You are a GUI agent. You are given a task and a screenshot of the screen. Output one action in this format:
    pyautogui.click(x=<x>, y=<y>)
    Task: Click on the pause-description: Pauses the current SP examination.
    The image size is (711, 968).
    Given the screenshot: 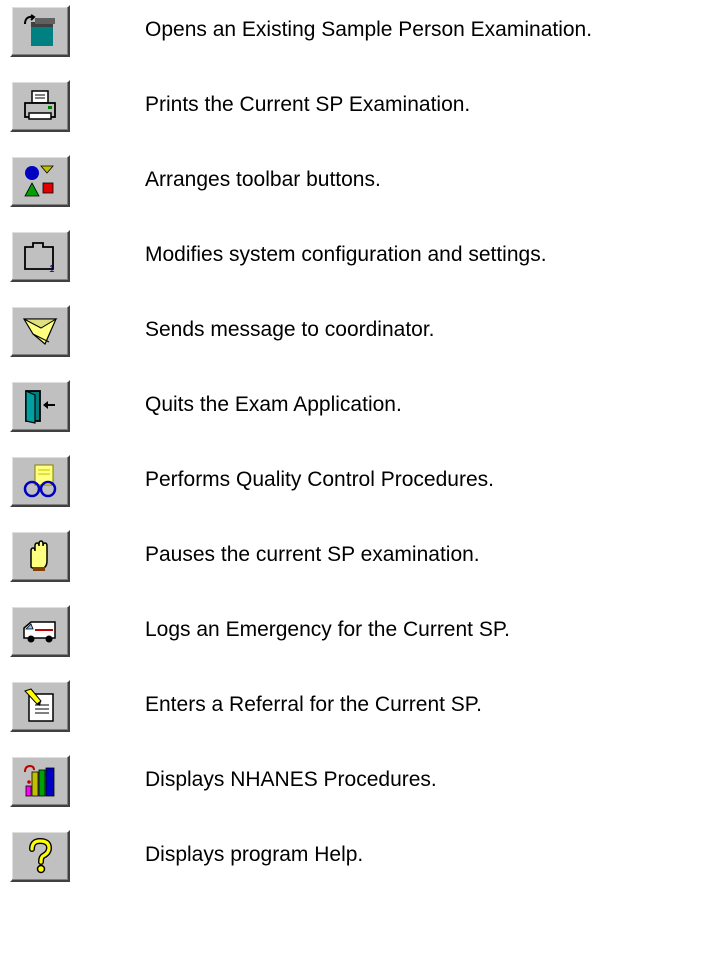 What is the action you would take?
    pyautogui.click(x=312, y=554)
    